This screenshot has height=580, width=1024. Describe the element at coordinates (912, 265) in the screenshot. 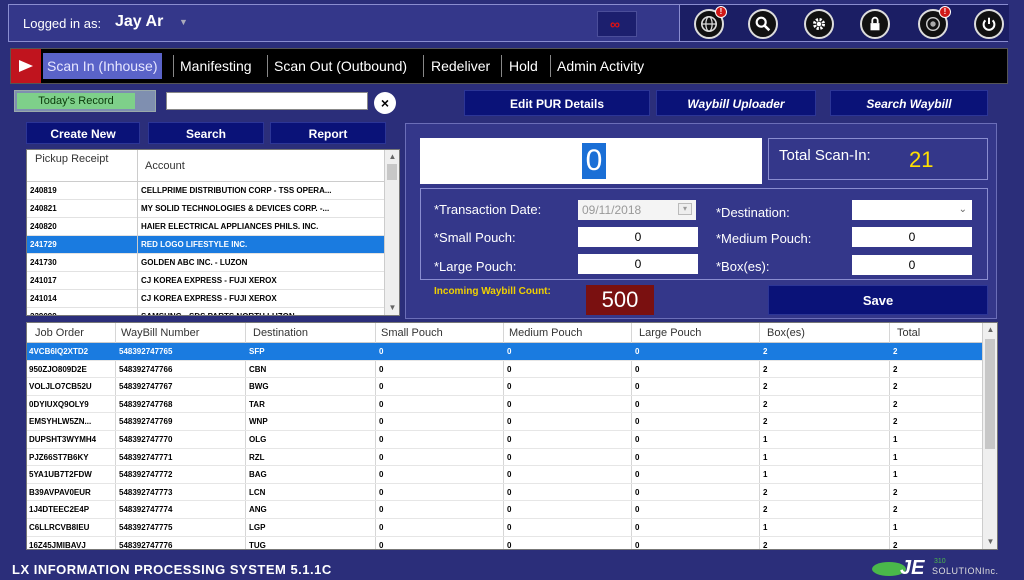

I see `boxes-field: 0` at that location.